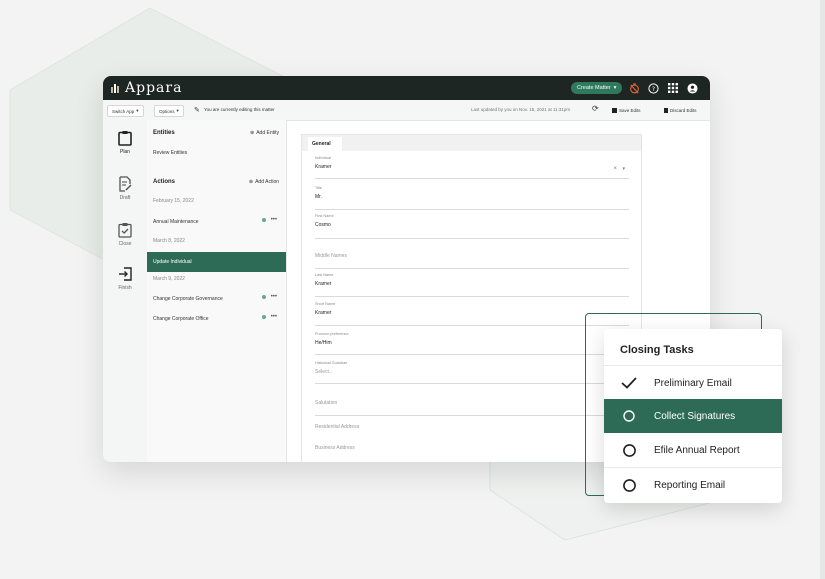  Describe the element at coordinates (125, 198) in the screenshot. I see `nav-draft-label: Draft` at that location.